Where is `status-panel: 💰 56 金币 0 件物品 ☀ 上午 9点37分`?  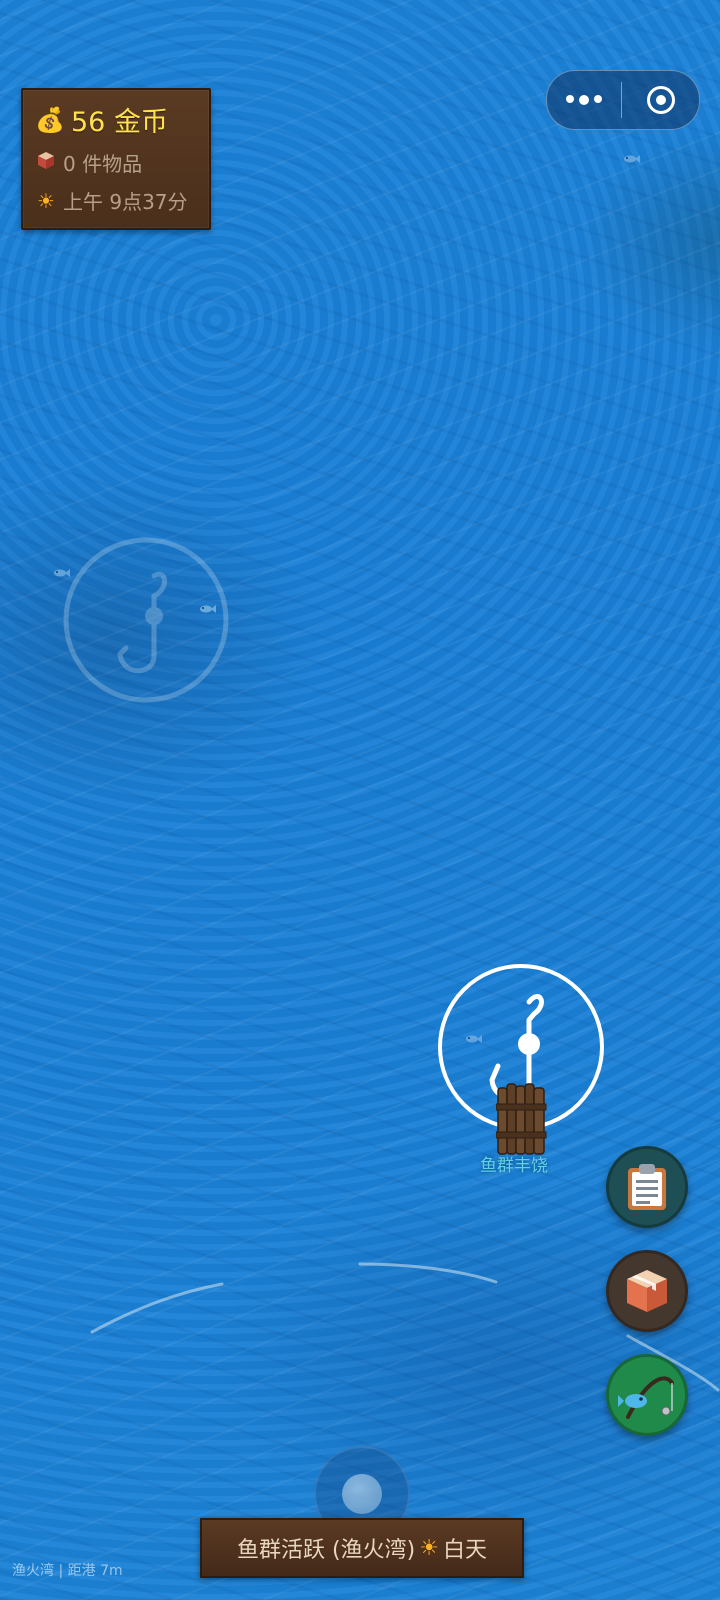 status-panel: 💰 56 金币 0 件物品 ☀ 上午 9点37分 is located at coordinates (116, 159).